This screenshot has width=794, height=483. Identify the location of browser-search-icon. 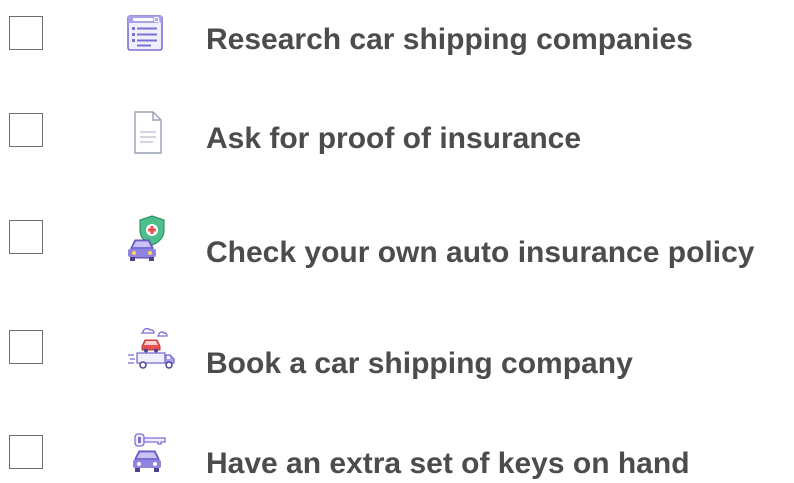
(153, 35).